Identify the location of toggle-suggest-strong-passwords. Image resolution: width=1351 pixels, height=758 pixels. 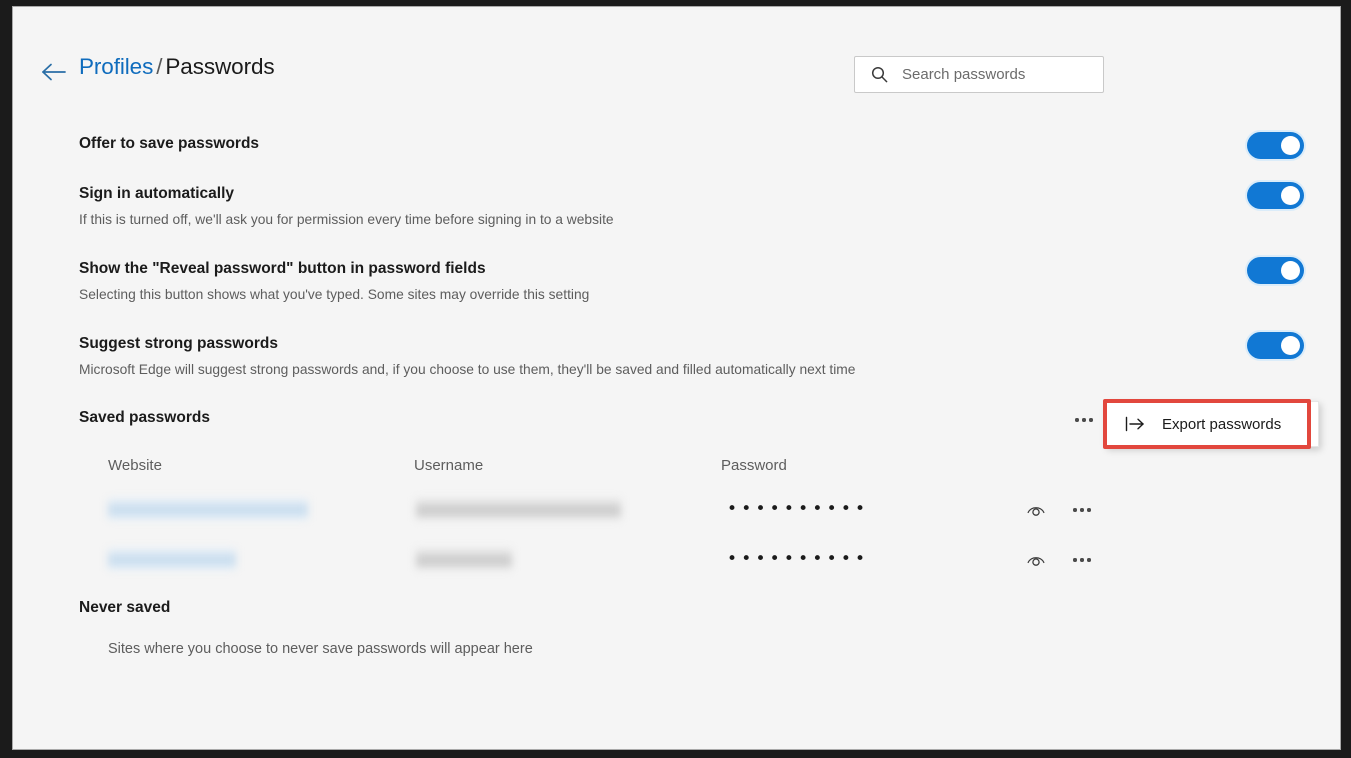
(1275, 345).